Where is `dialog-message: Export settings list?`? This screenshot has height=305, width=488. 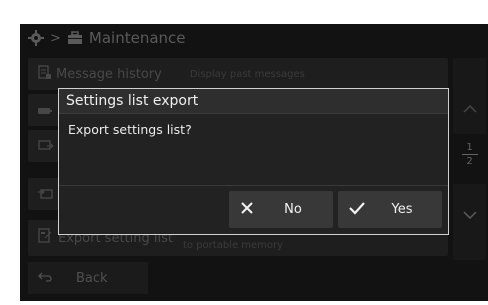 dialog-message: Export settings list? is located at coordinates (130, 129).